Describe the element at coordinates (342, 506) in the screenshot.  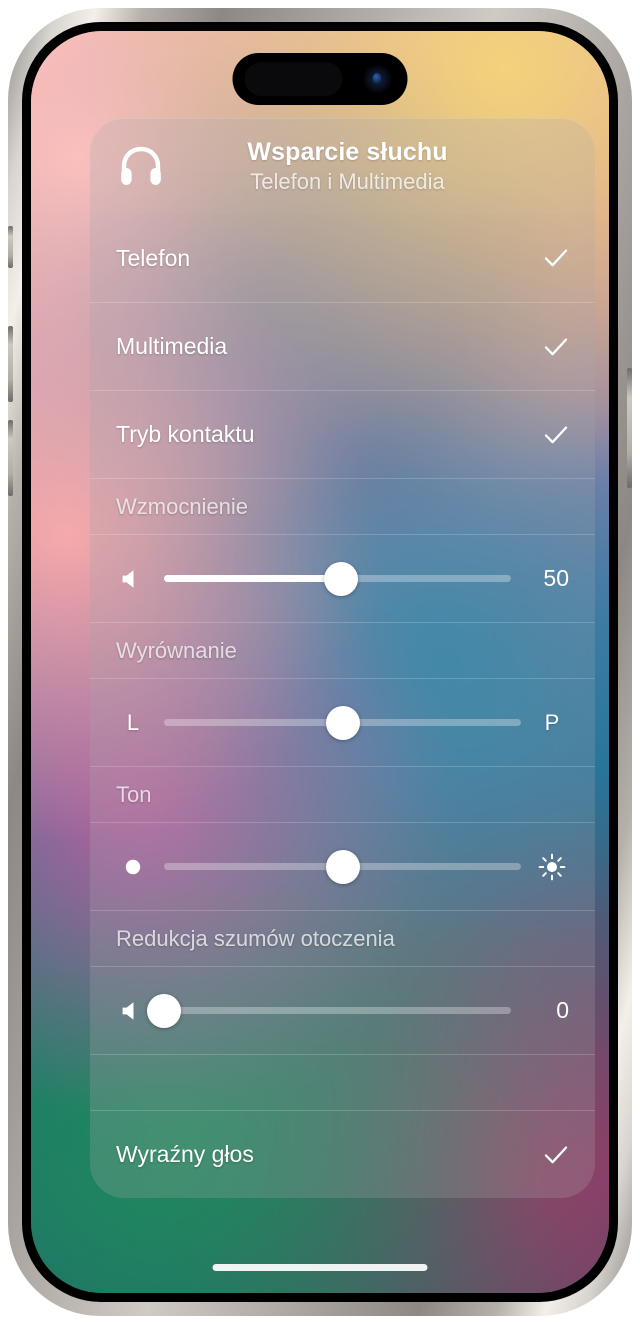
I see `section-header-wzmocnienie: Wzmocnienie` at that location.